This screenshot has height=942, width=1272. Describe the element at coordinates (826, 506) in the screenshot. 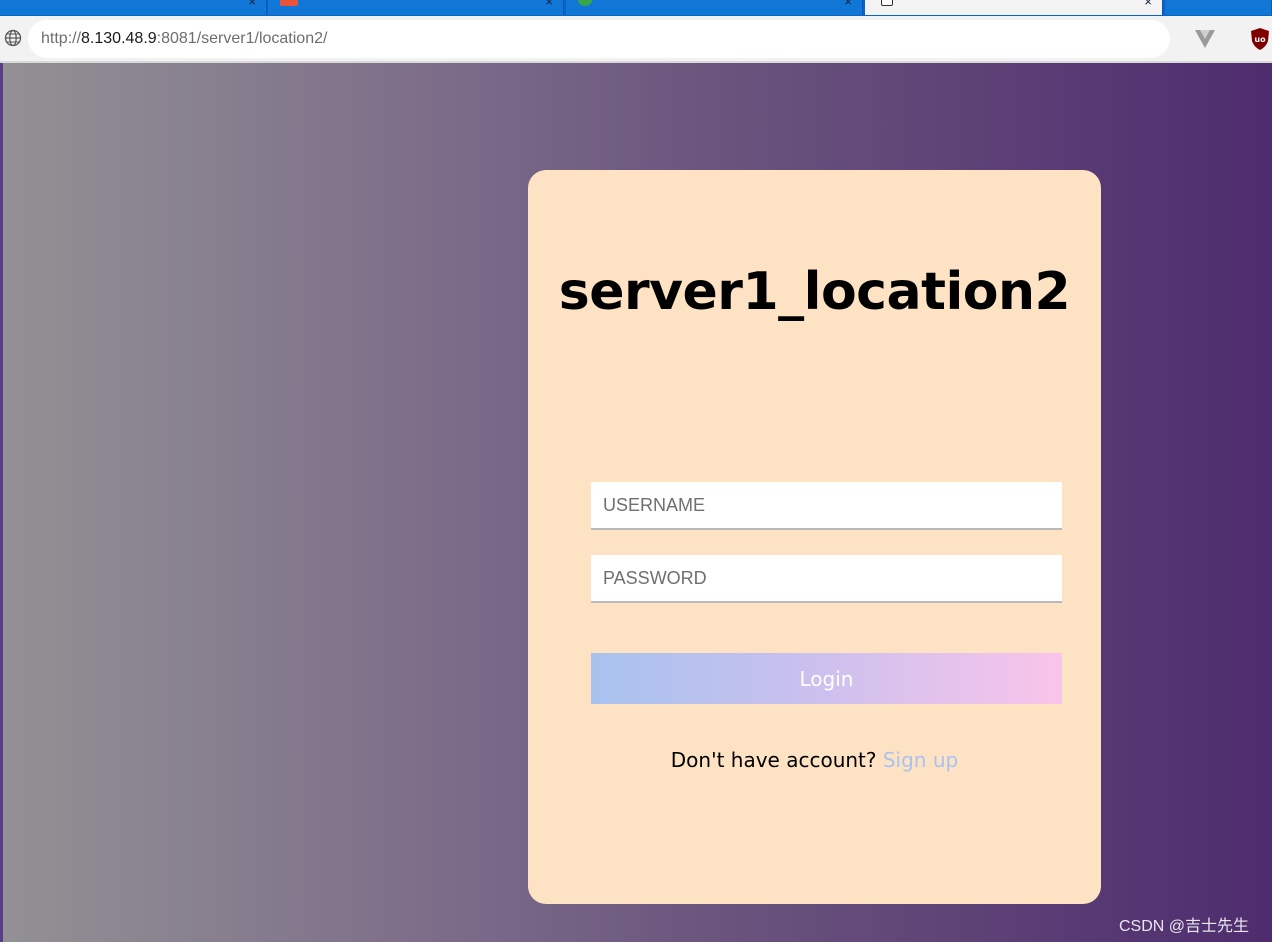

I see `username-input` at that location.